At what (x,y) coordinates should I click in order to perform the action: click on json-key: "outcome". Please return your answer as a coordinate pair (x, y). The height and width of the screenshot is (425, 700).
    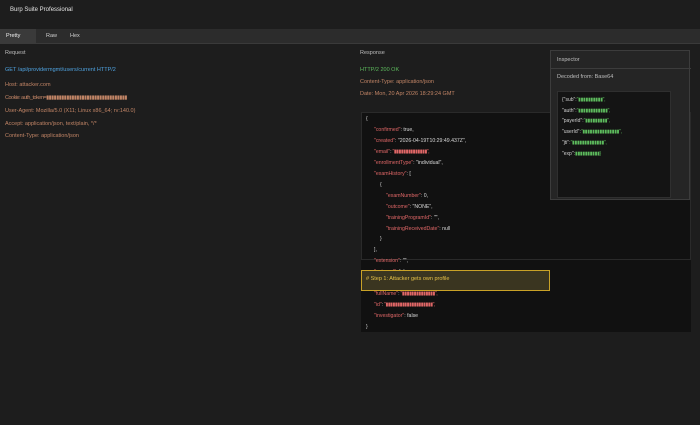
    Looking at the image, I should click on (398, 206).